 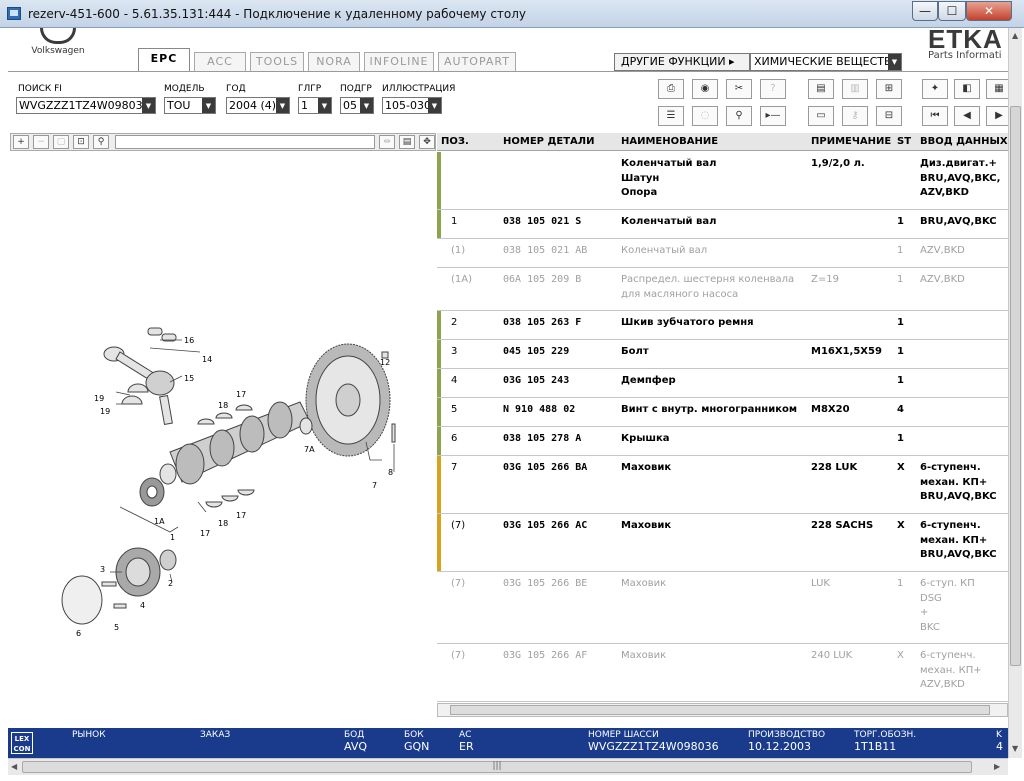 What do you see at coordinates (458, 525) in the screenshot?
I see `cell-pos: (7)` at bounding box center [458, 525].